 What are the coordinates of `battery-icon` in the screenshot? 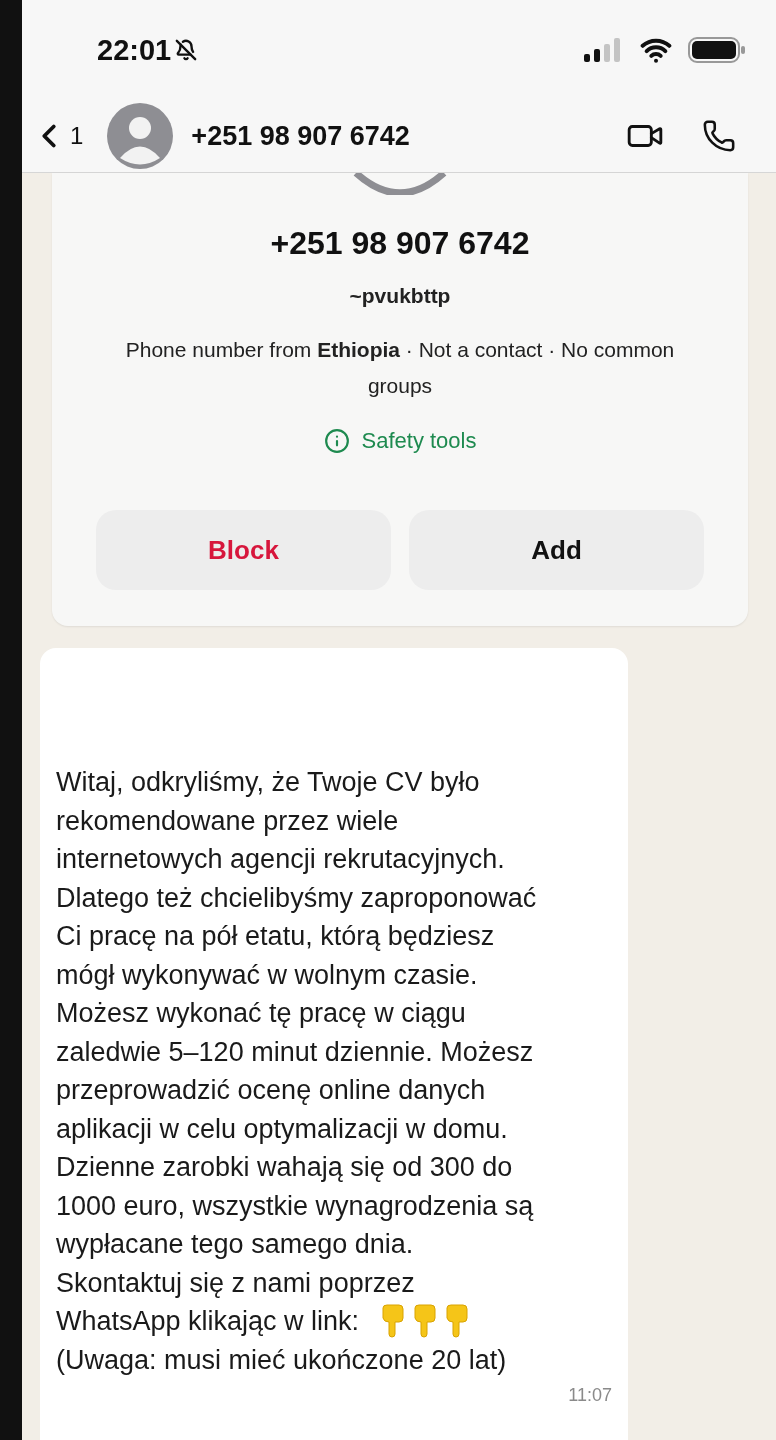 It's located at (717, 50).